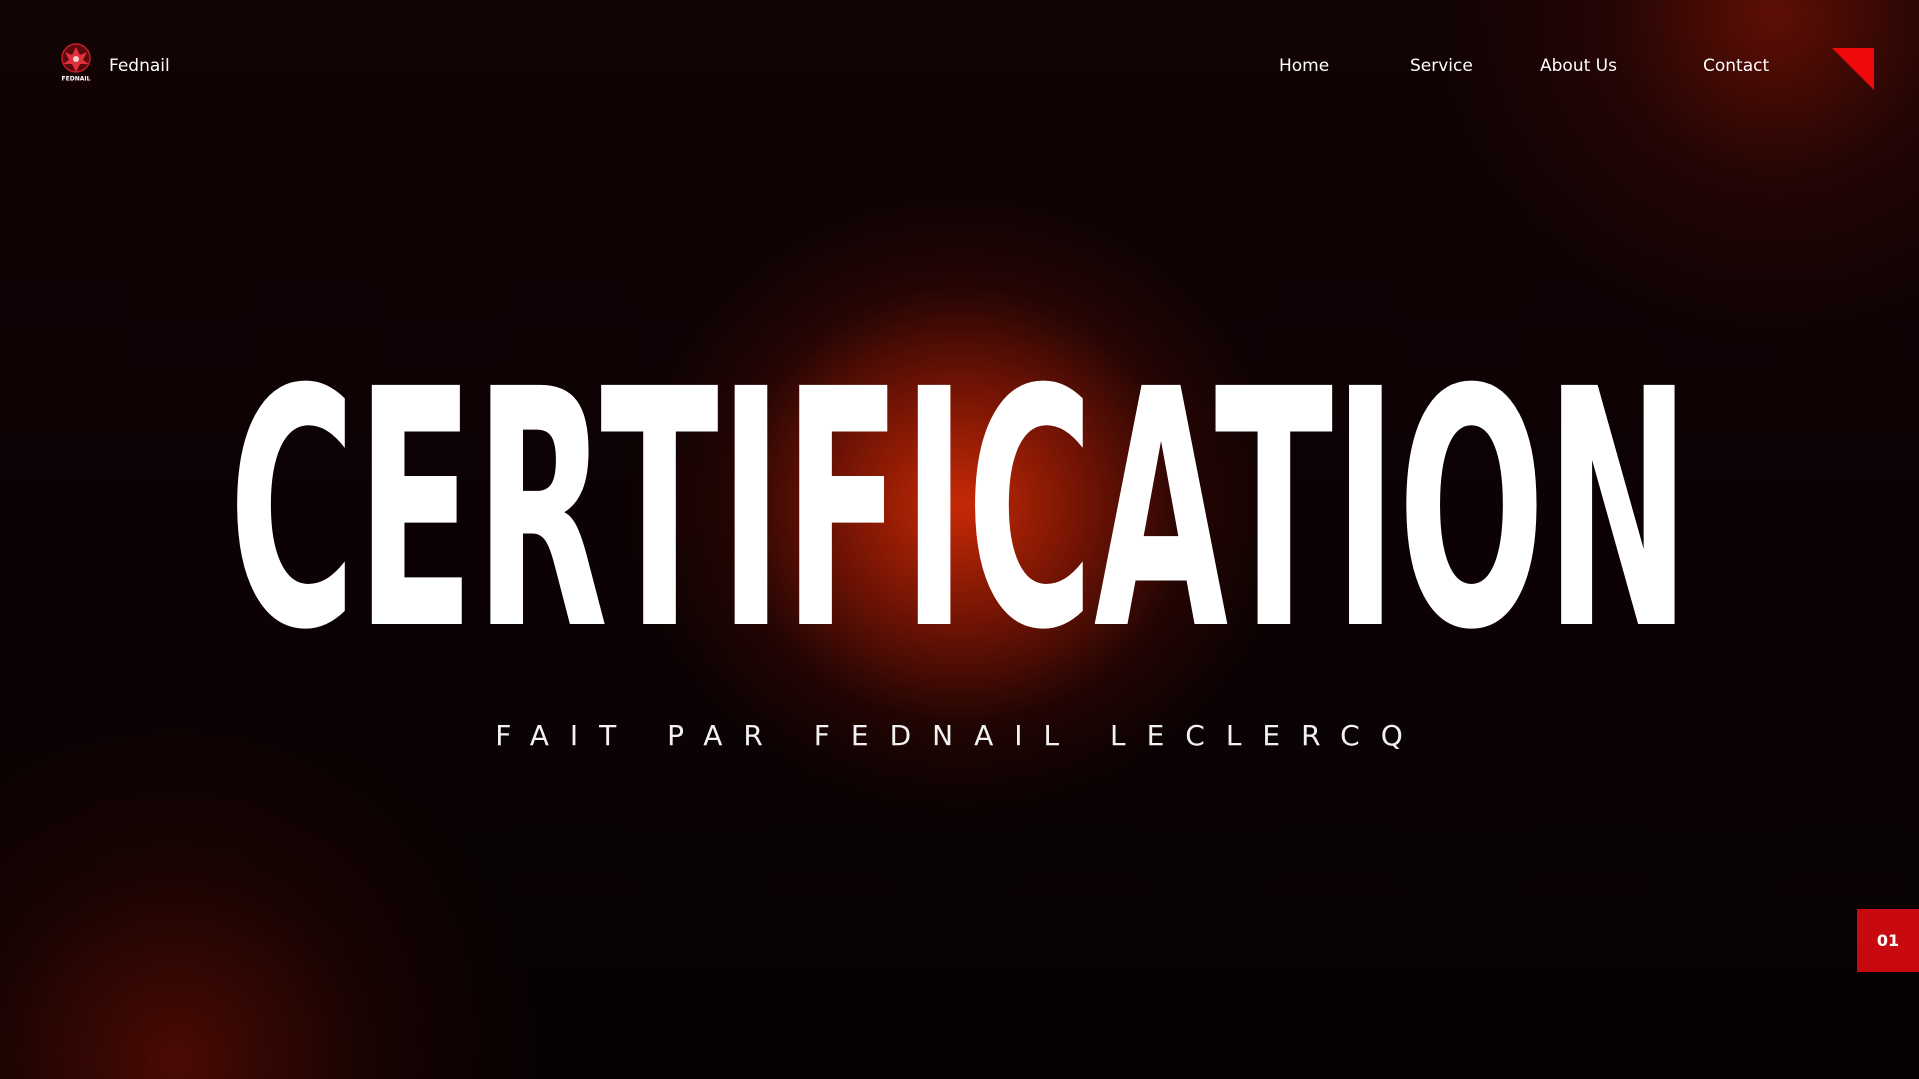  I want to click on nav-service: Service, so click(1441, 66).